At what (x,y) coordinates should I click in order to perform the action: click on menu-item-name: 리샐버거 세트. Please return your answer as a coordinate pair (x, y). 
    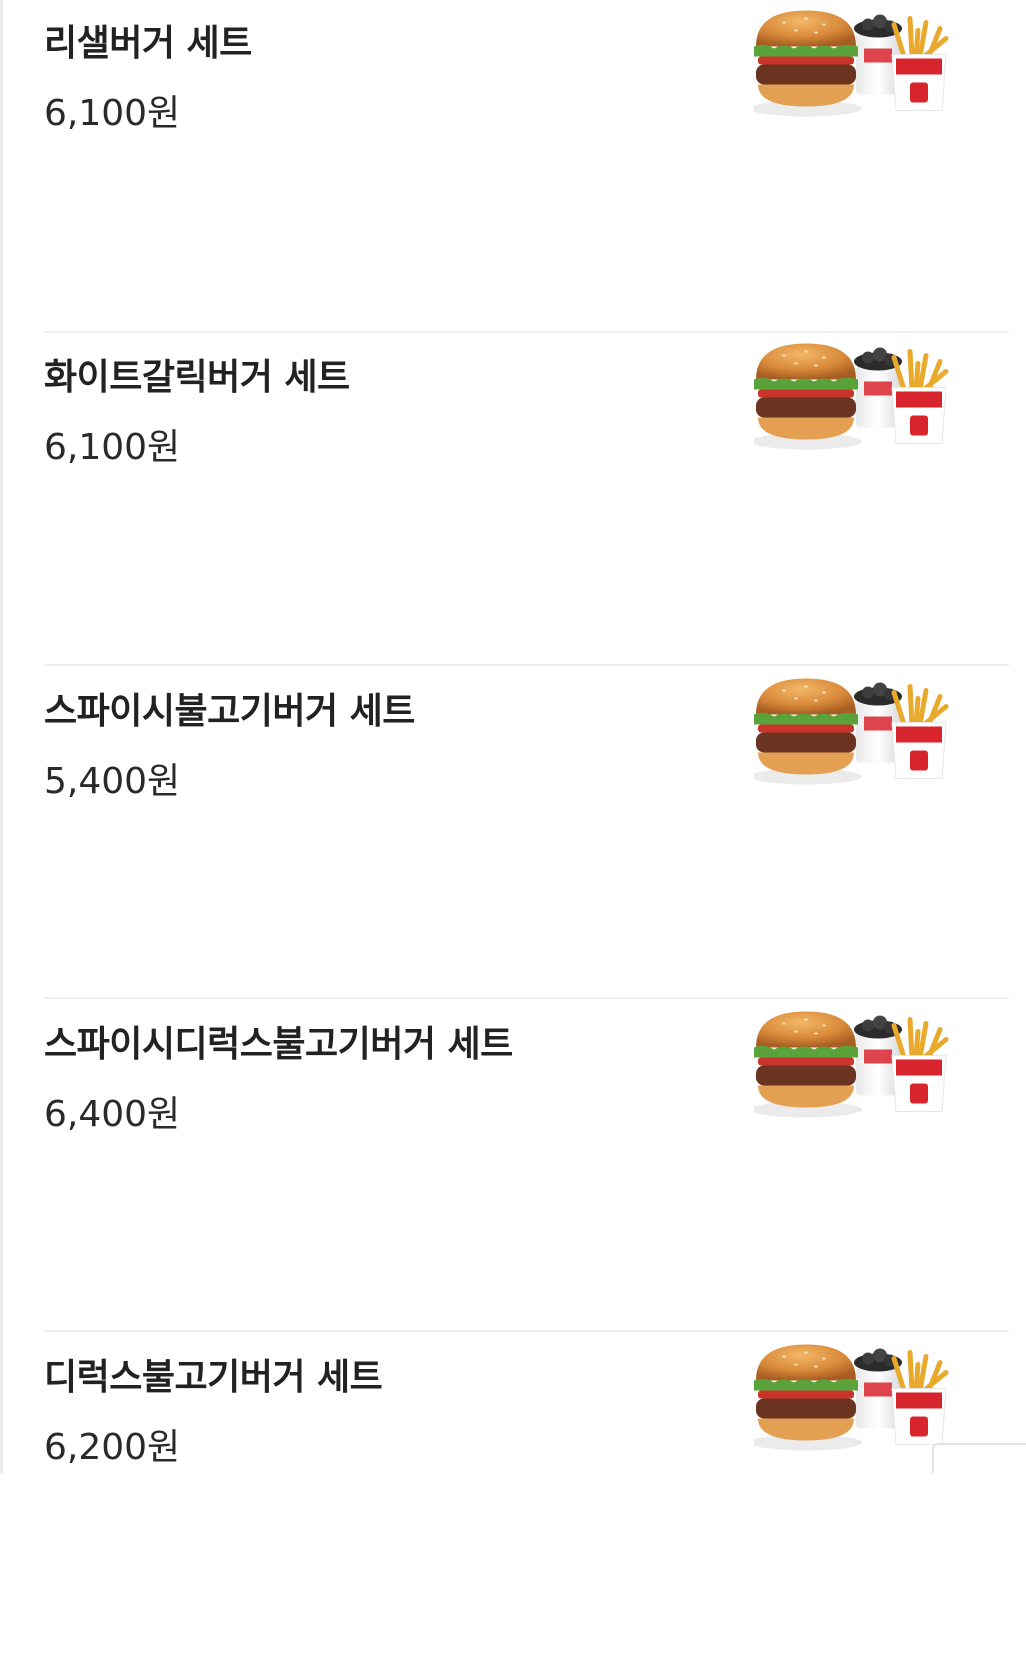
    Looking at the image, I should click on (148, 43).